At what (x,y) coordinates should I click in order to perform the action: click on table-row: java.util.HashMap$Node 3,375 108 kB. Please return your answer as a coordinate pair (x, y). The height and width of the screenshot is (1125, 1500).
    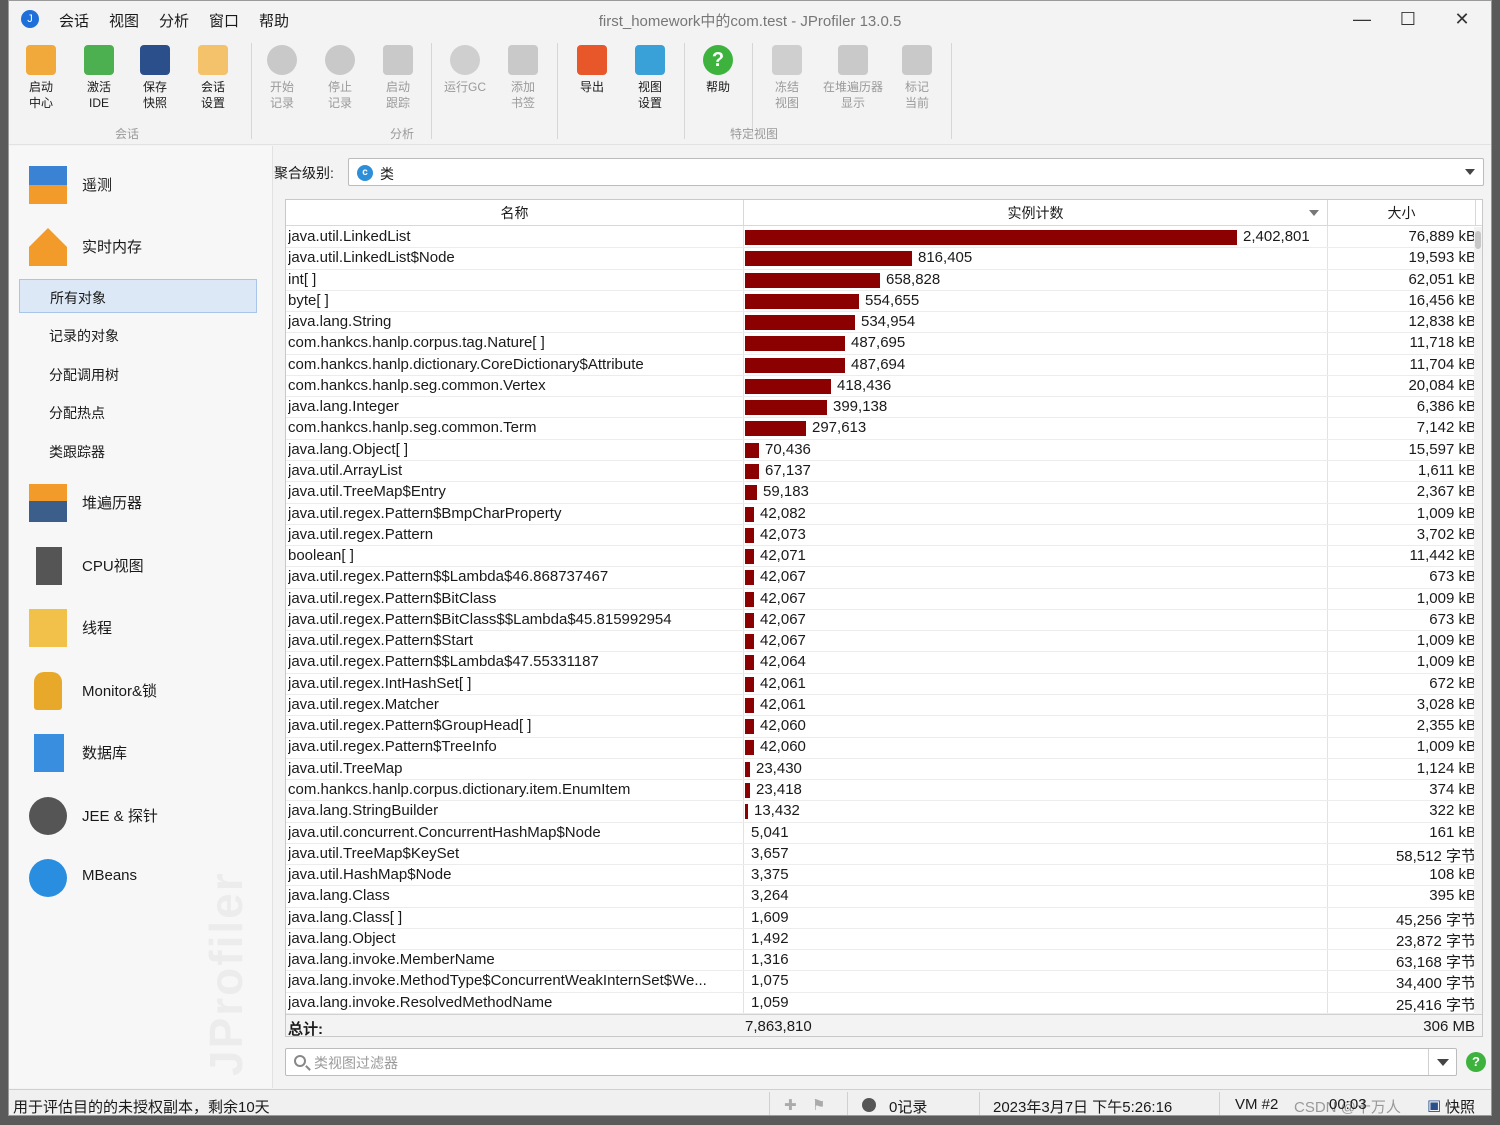
    Looking at the image, I should click on (881, 876).